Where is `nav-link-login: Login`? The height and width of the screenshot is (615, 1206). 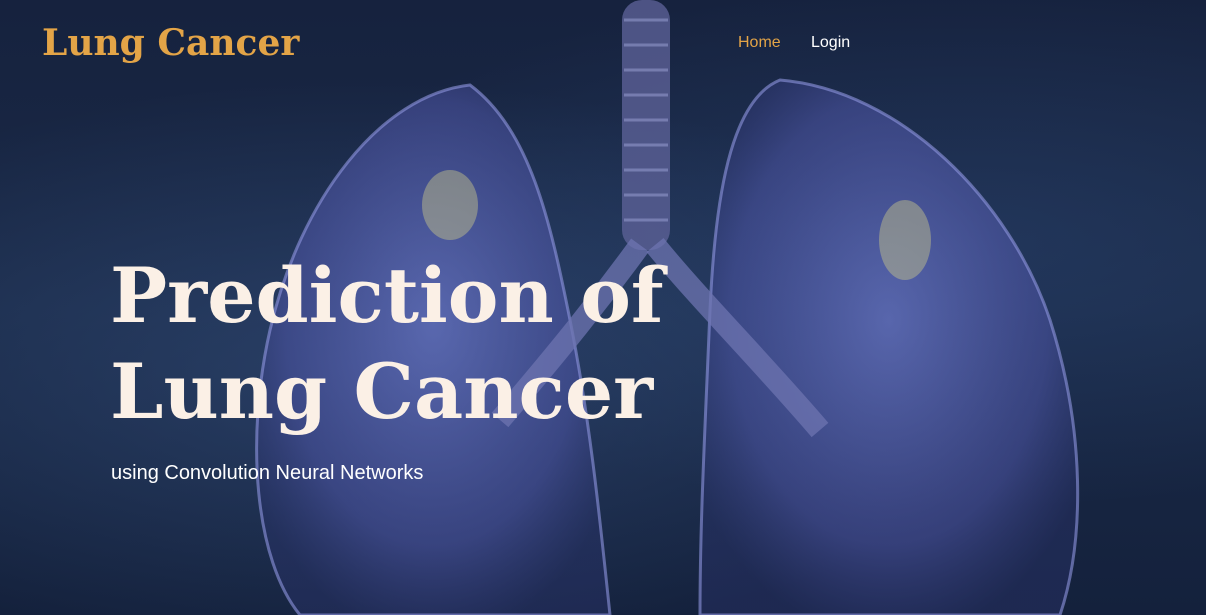 nav-link-login: Login is located at coordinates (830, 43).